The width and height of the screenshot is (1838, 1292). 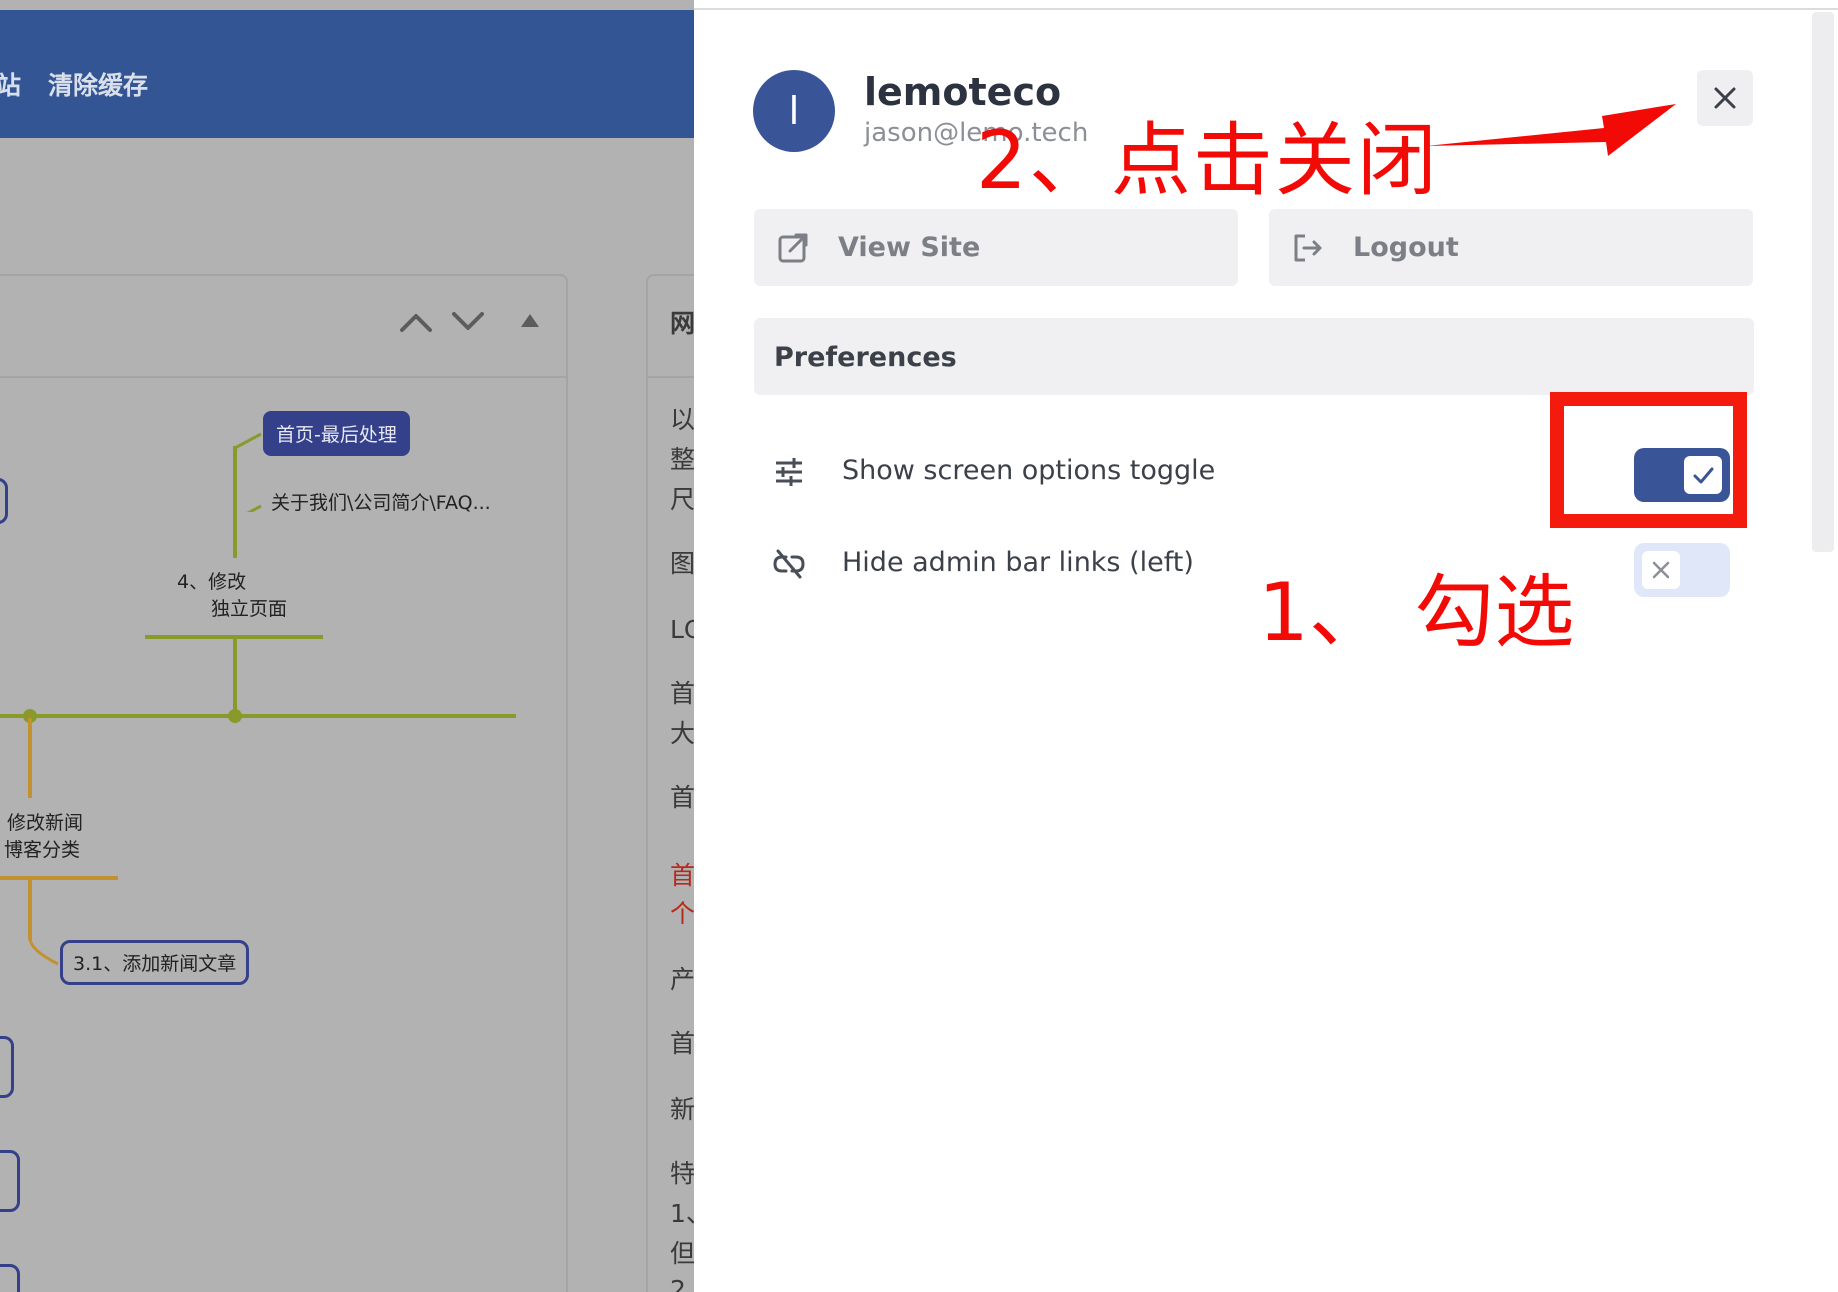 I want to click on content-line: 1、, so click(x=682, y=1213).